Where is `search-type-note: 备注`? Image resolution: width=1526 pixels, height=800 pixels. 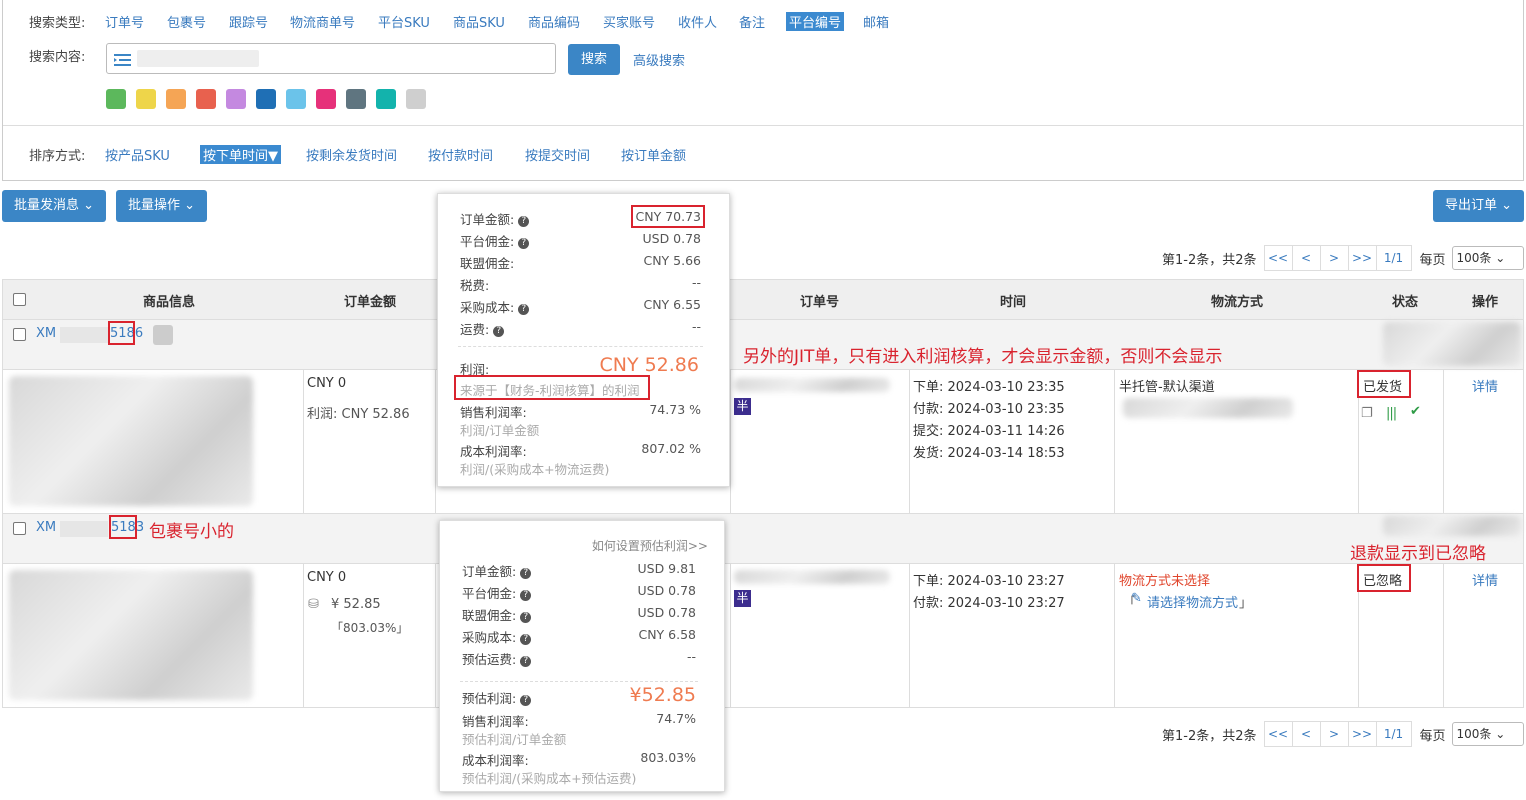
search-type-note: 备注 is located at coordinates (752, 21).